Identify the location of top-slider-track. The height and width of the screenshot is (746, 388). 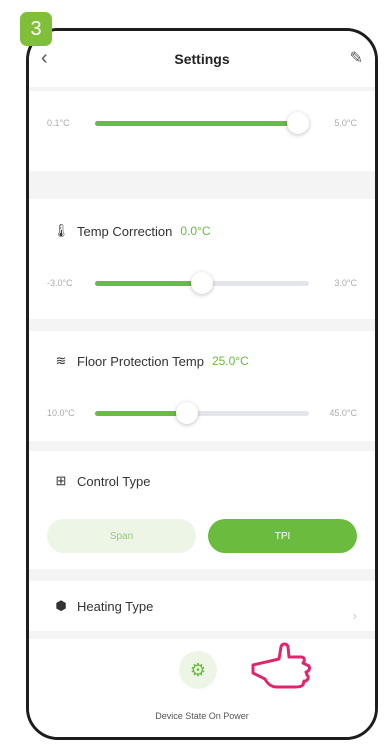
(202, 122).